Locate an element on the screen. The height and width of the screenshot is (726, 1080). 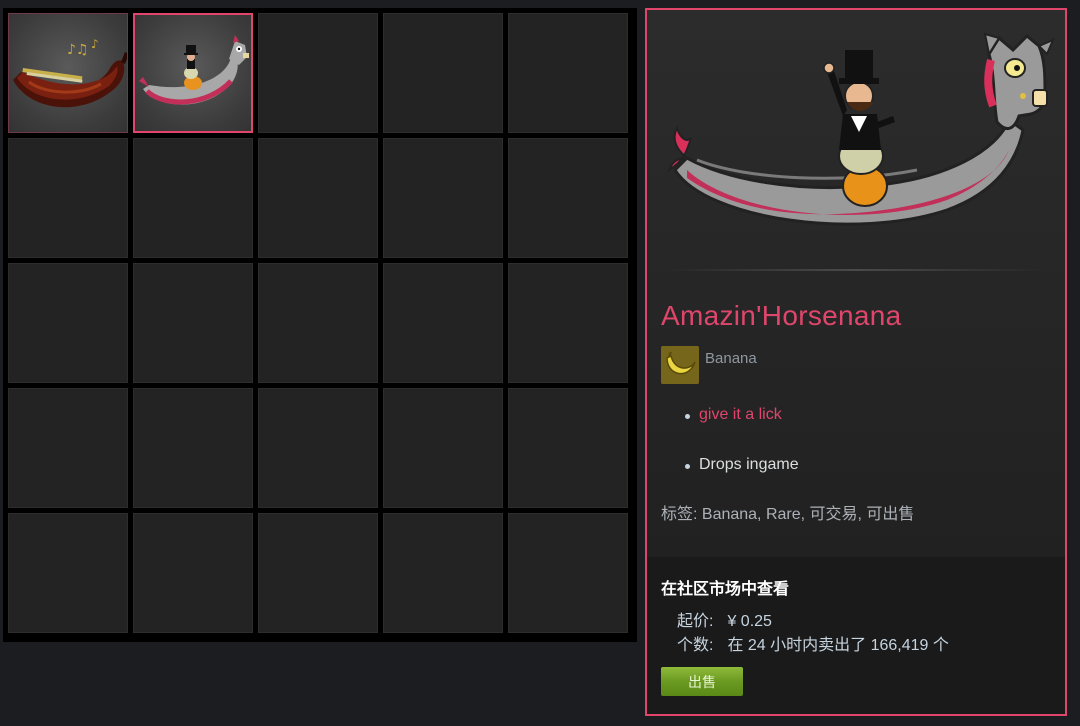
banana-game-icon is located at coordinates (680, 365).